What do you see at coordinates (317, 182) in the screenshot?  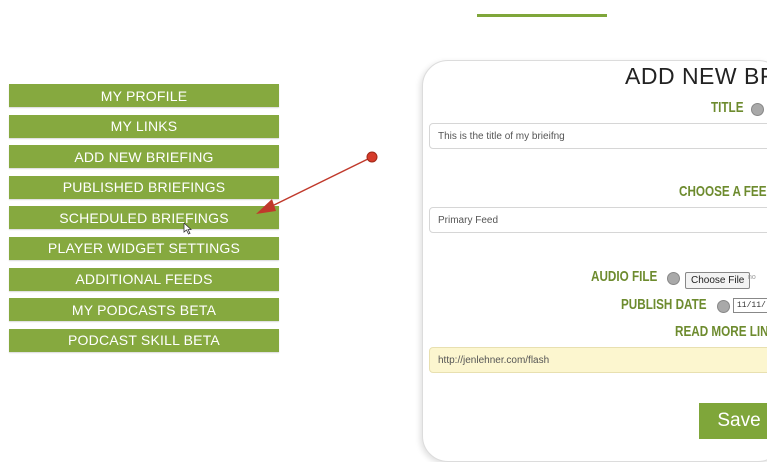 I see `annotation-arrow` at bounding box center [317, 182].